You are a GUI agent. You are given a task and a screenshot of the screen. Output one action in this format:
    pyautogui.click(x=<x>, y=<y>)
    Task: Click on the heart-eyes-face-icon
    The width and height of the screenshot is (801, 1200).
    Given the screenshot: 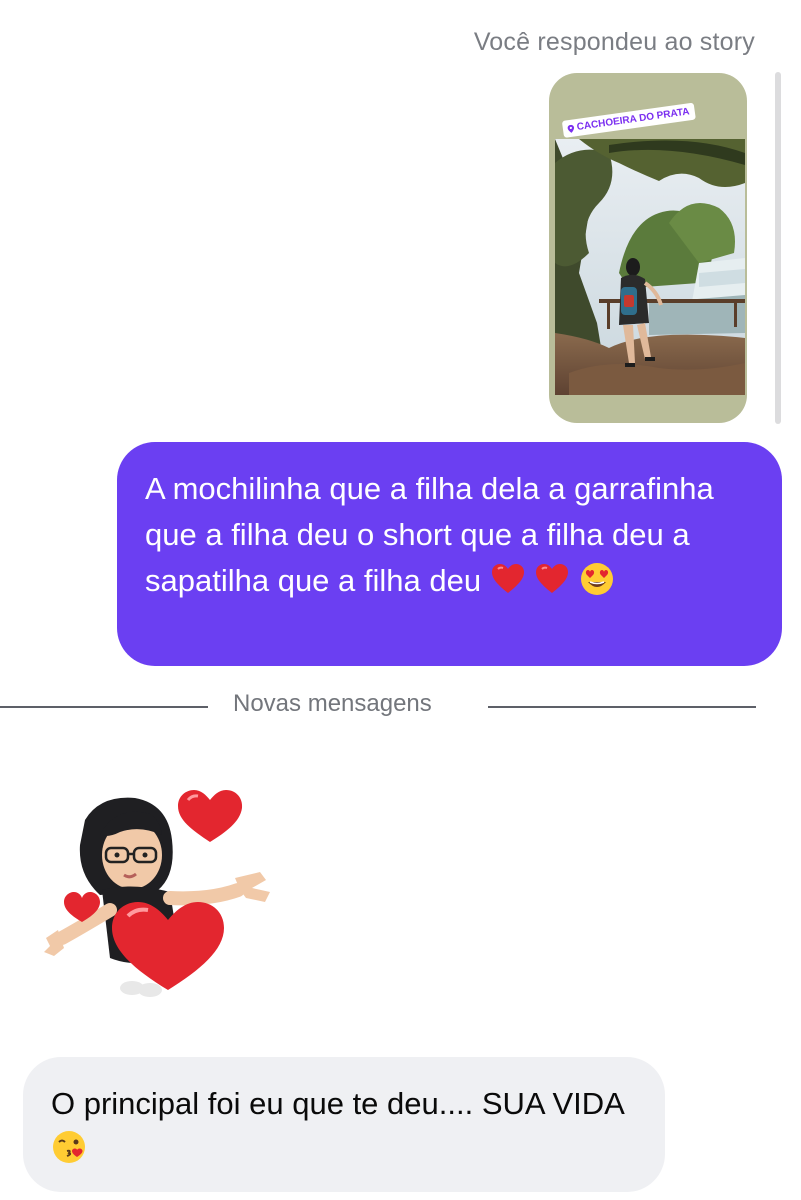 What is the action you would take?
    pyautogui.click(x=596, y=579)
    